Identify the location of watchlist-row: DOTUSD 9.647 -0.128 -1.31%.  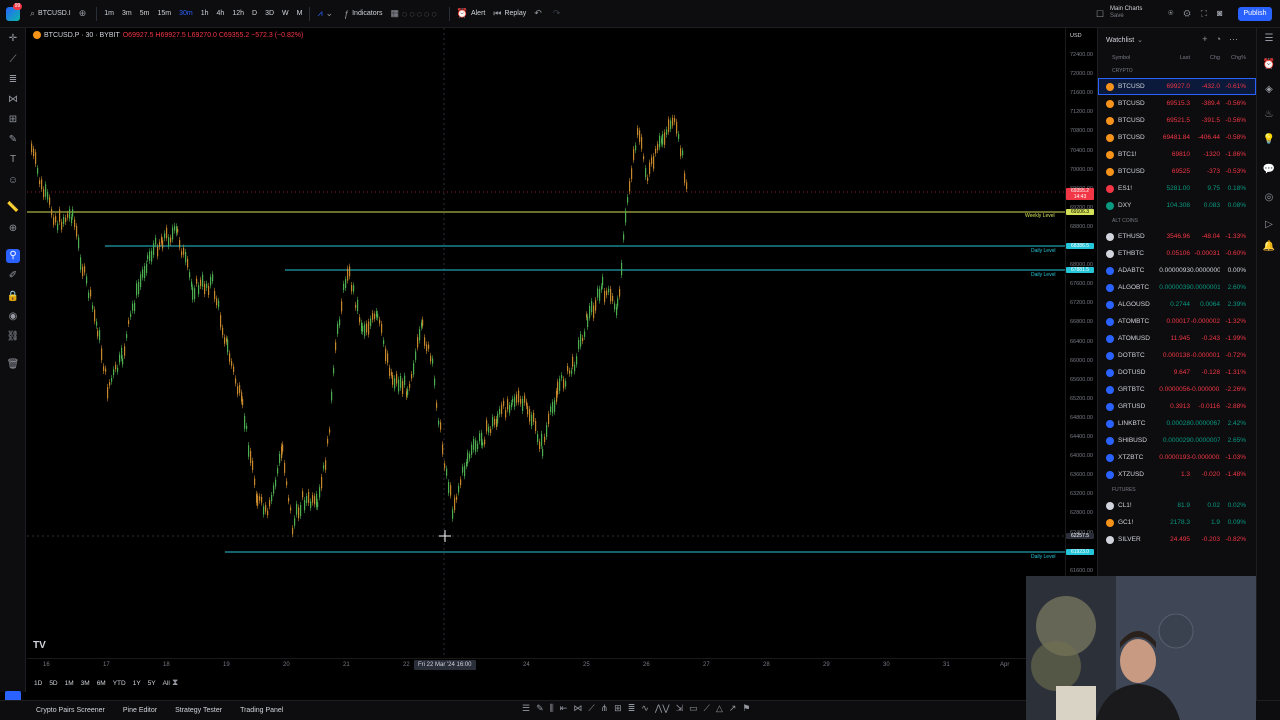
(1177, 372).